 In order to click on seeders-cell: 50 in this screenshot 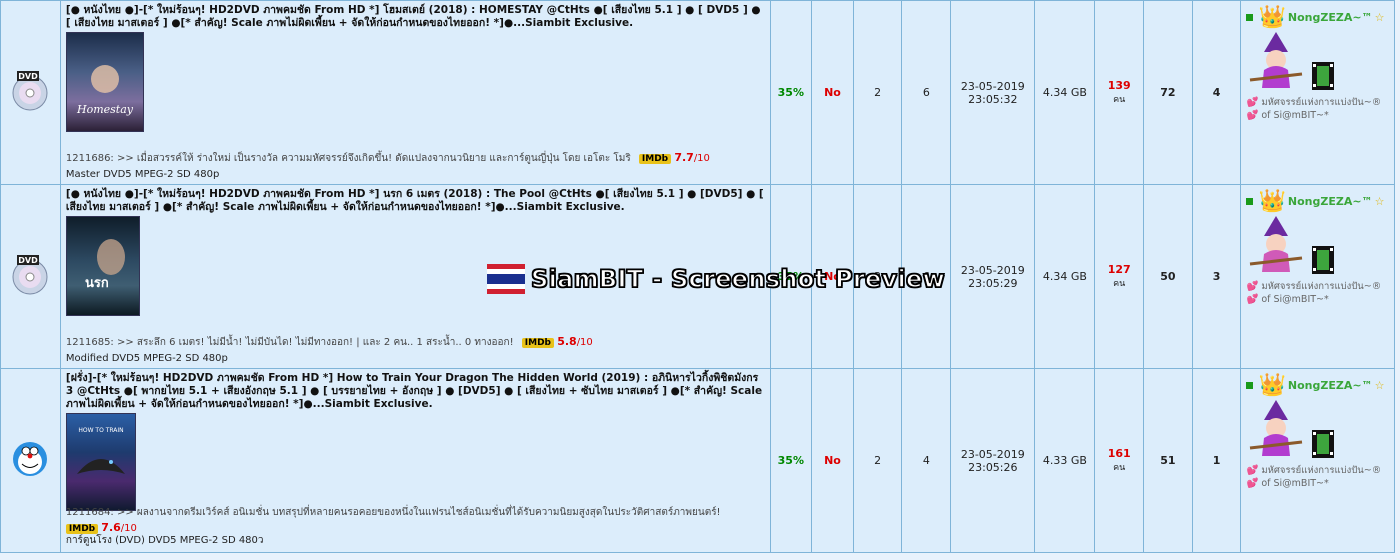, I will do `click(1168, 276)`.